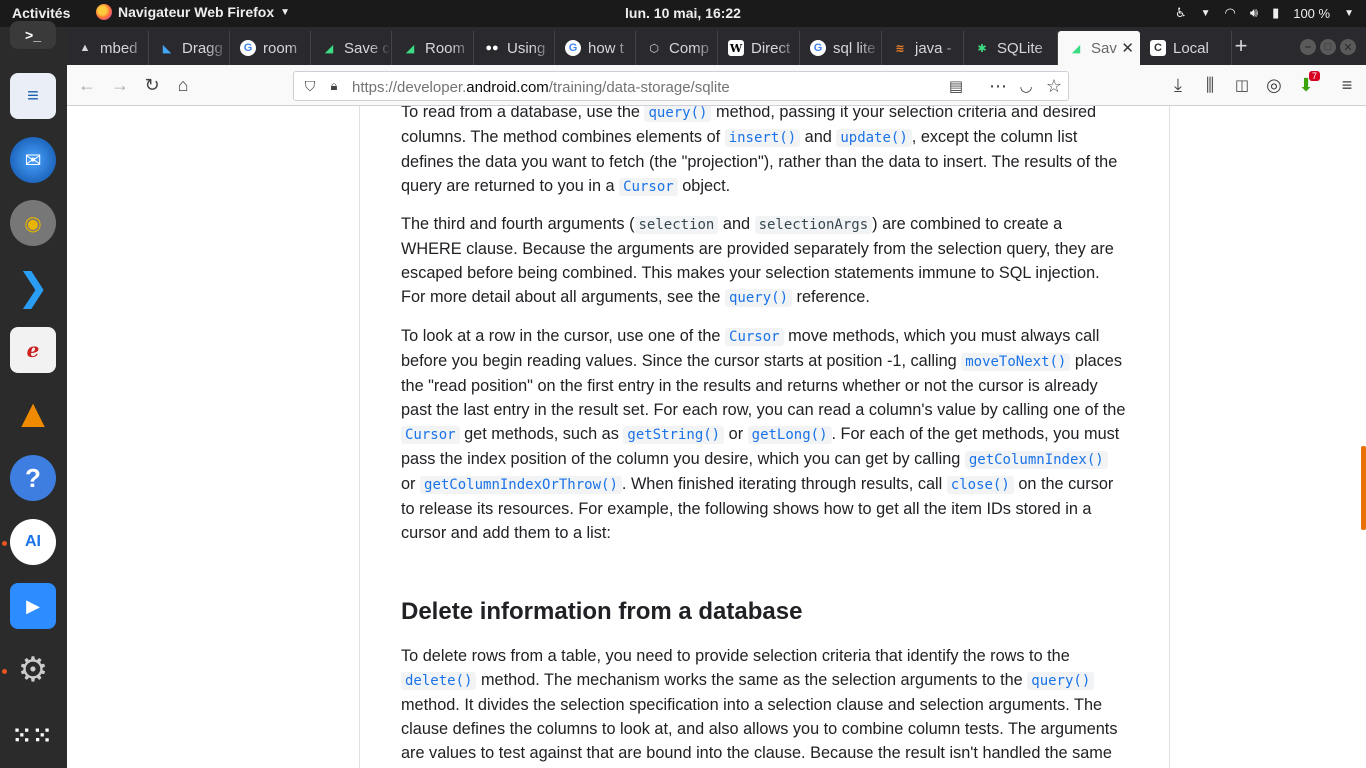  I want to click on close-tab-icon: ✕, so click(1127, 48).